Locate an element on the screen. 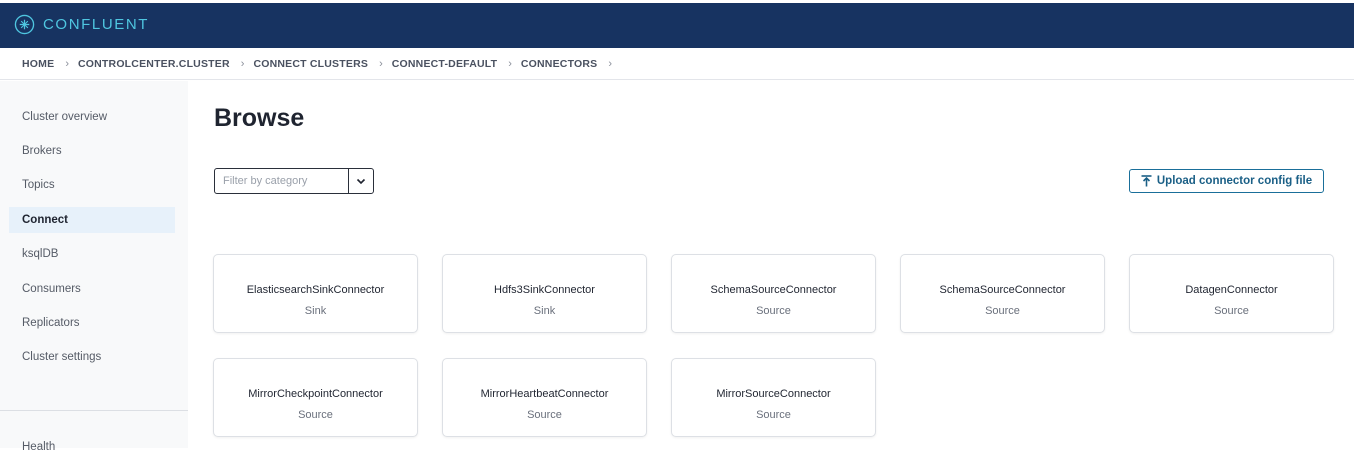  connector-card: ElasticsearchSinkConnector Sink is located at coordinates (315, 293).